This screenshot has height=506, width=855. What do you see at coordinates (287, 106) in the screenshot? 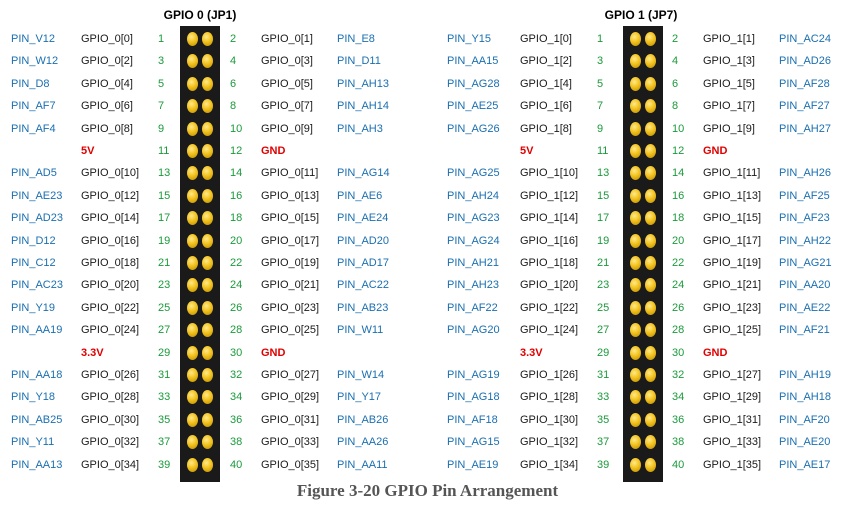
I see `gpio-label-right: GPIO_0[7]` at bounding box center [287, 106].